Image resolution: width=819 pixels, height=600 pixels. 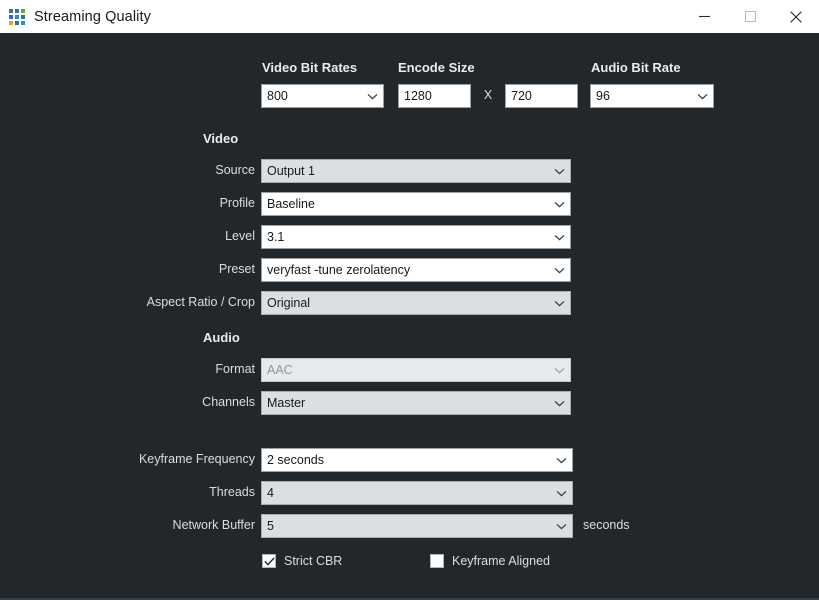 What do you see at coordinates (235, 170) in the screenshot?
I see `source-label: Source` at bounding box center [235, 170].